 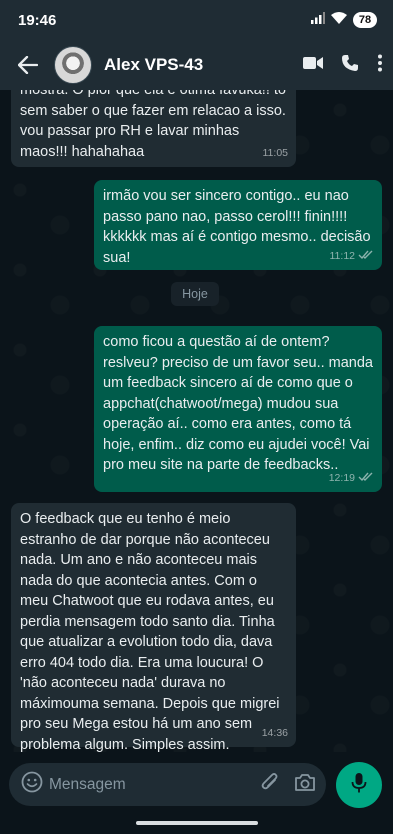 I want to click on chat-header: Alex VPS-43, so click(x=196, y=65).